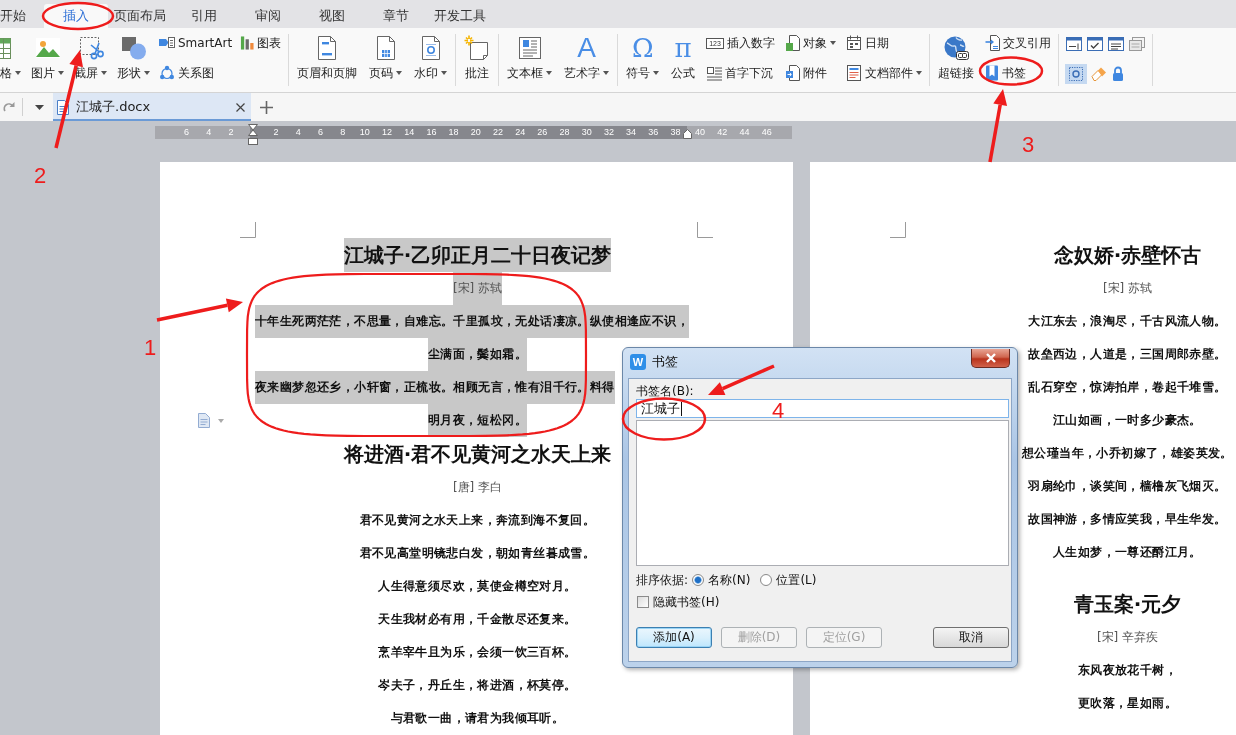  Describe the element at coordinates (477, 59) in the screenshot. I see `ribbon-button: 批注` at that location.